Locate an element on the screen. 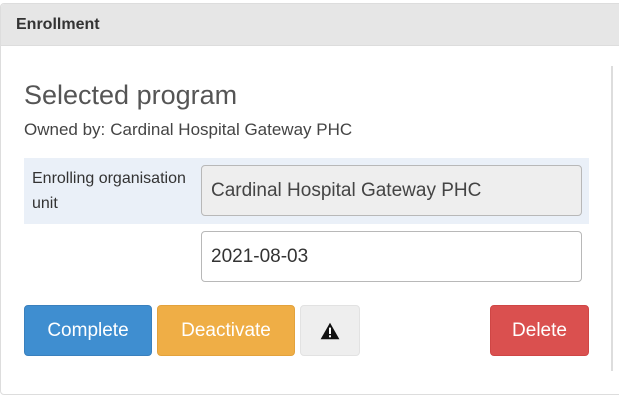 The width and height of the screenshot is (619, 402). owned-by-value: Cardinal Hospital Gateway PHC is located at coordinates (231, 129).